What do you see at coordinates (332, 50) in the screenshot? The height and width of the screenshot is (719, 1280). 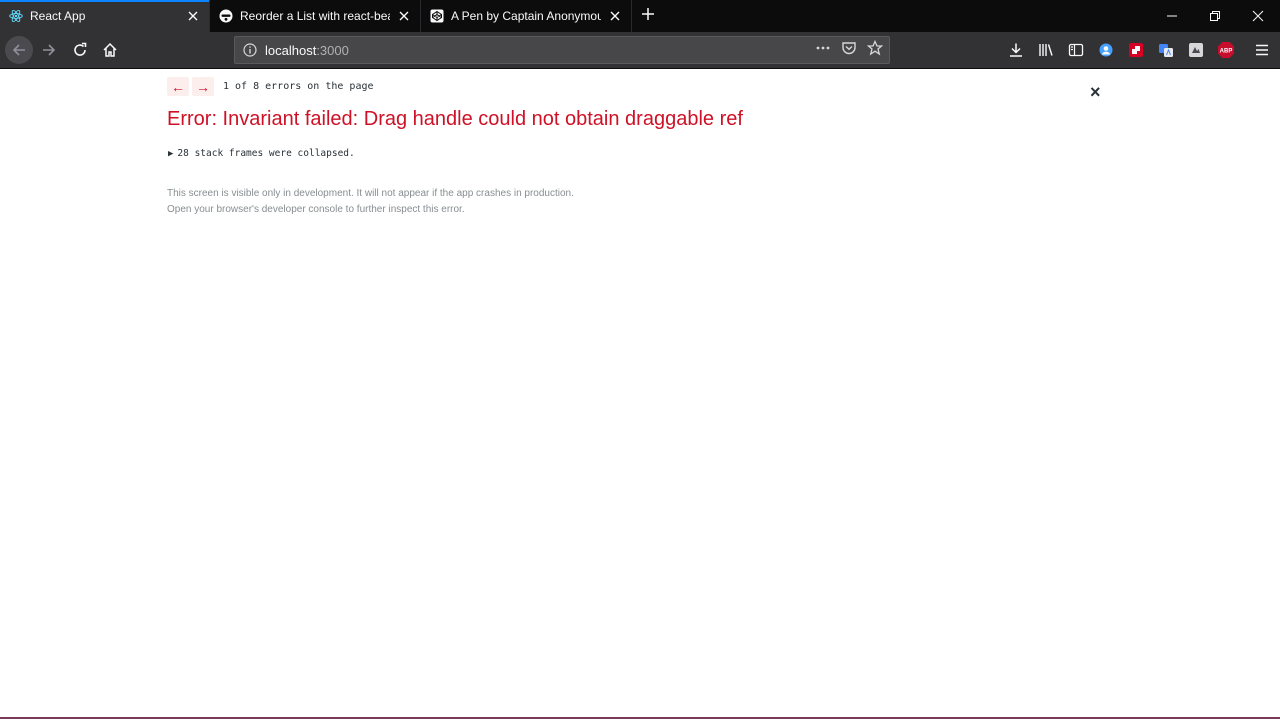 I see `url-port: :3000` at bounding box center [332, 50].